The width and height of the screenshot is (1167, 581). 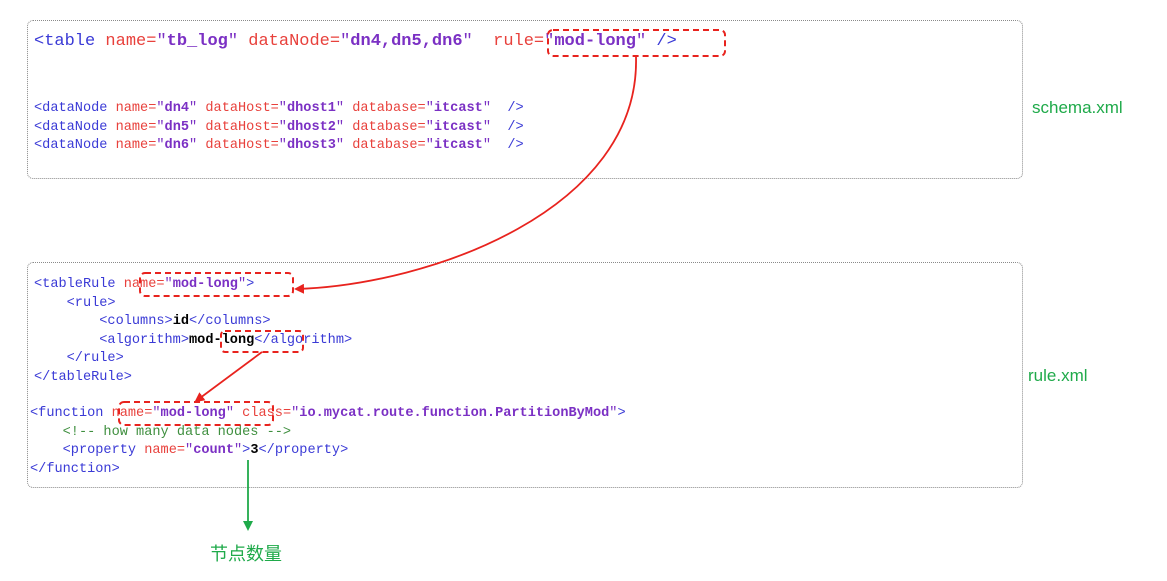 I want to click on highlight-function-name, so click(x=196, y=413).